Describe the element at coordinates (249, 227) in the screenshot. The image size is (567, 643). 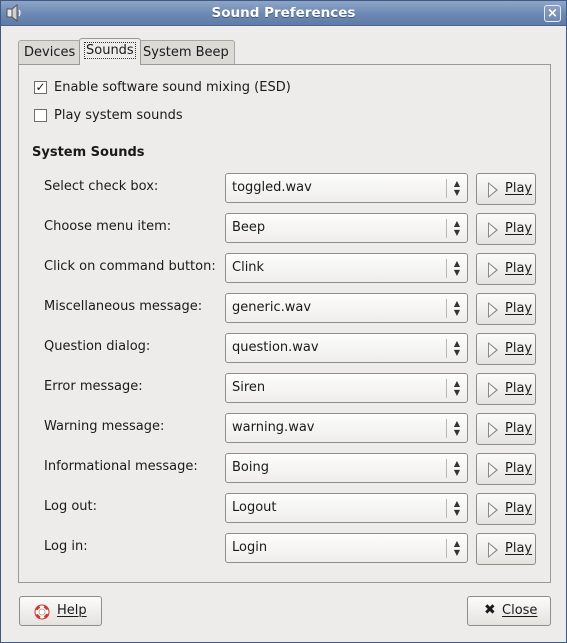
I see `combo-value: Beep` at that location.